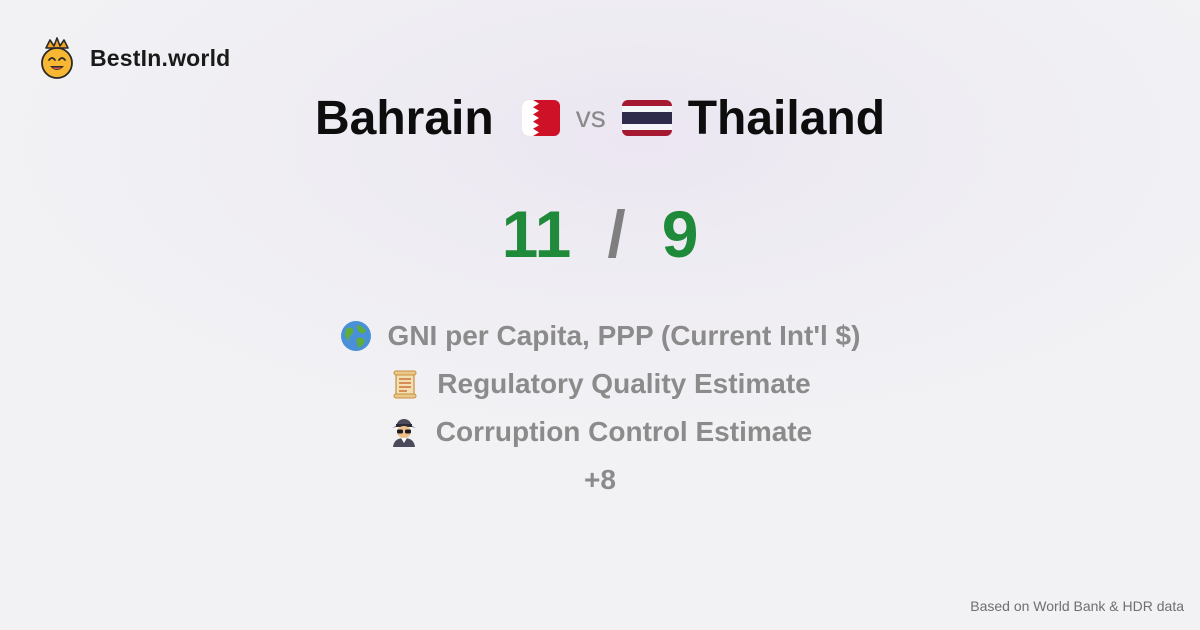  I want to click on metric-item: Corruption Control Estimate, so click(600, 432).